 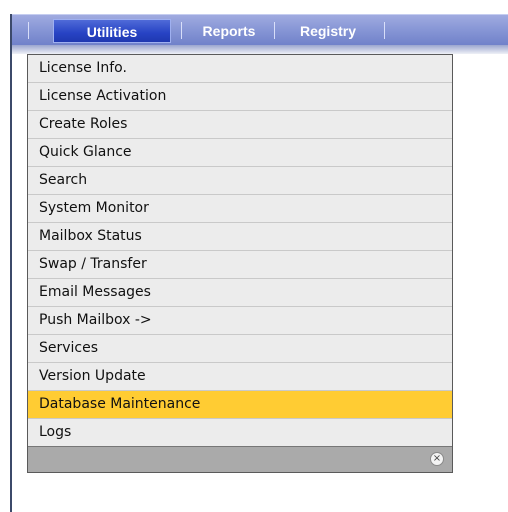 I want to click on menu-item-push-mailbox: Push Mailbox ->, so click(x=240, y=320).